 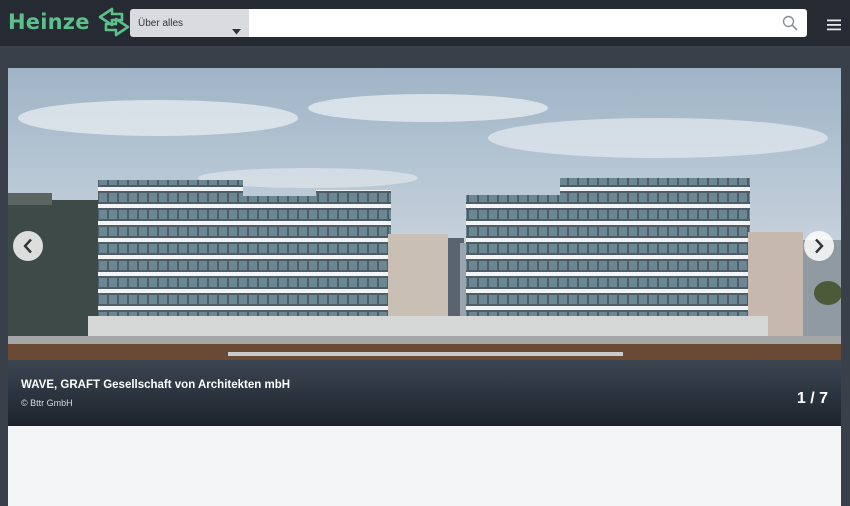 What do you see at coordinates (236, 29) in the screenshot?
I see `chevron-down-icon` at bounding box center [236, 29].